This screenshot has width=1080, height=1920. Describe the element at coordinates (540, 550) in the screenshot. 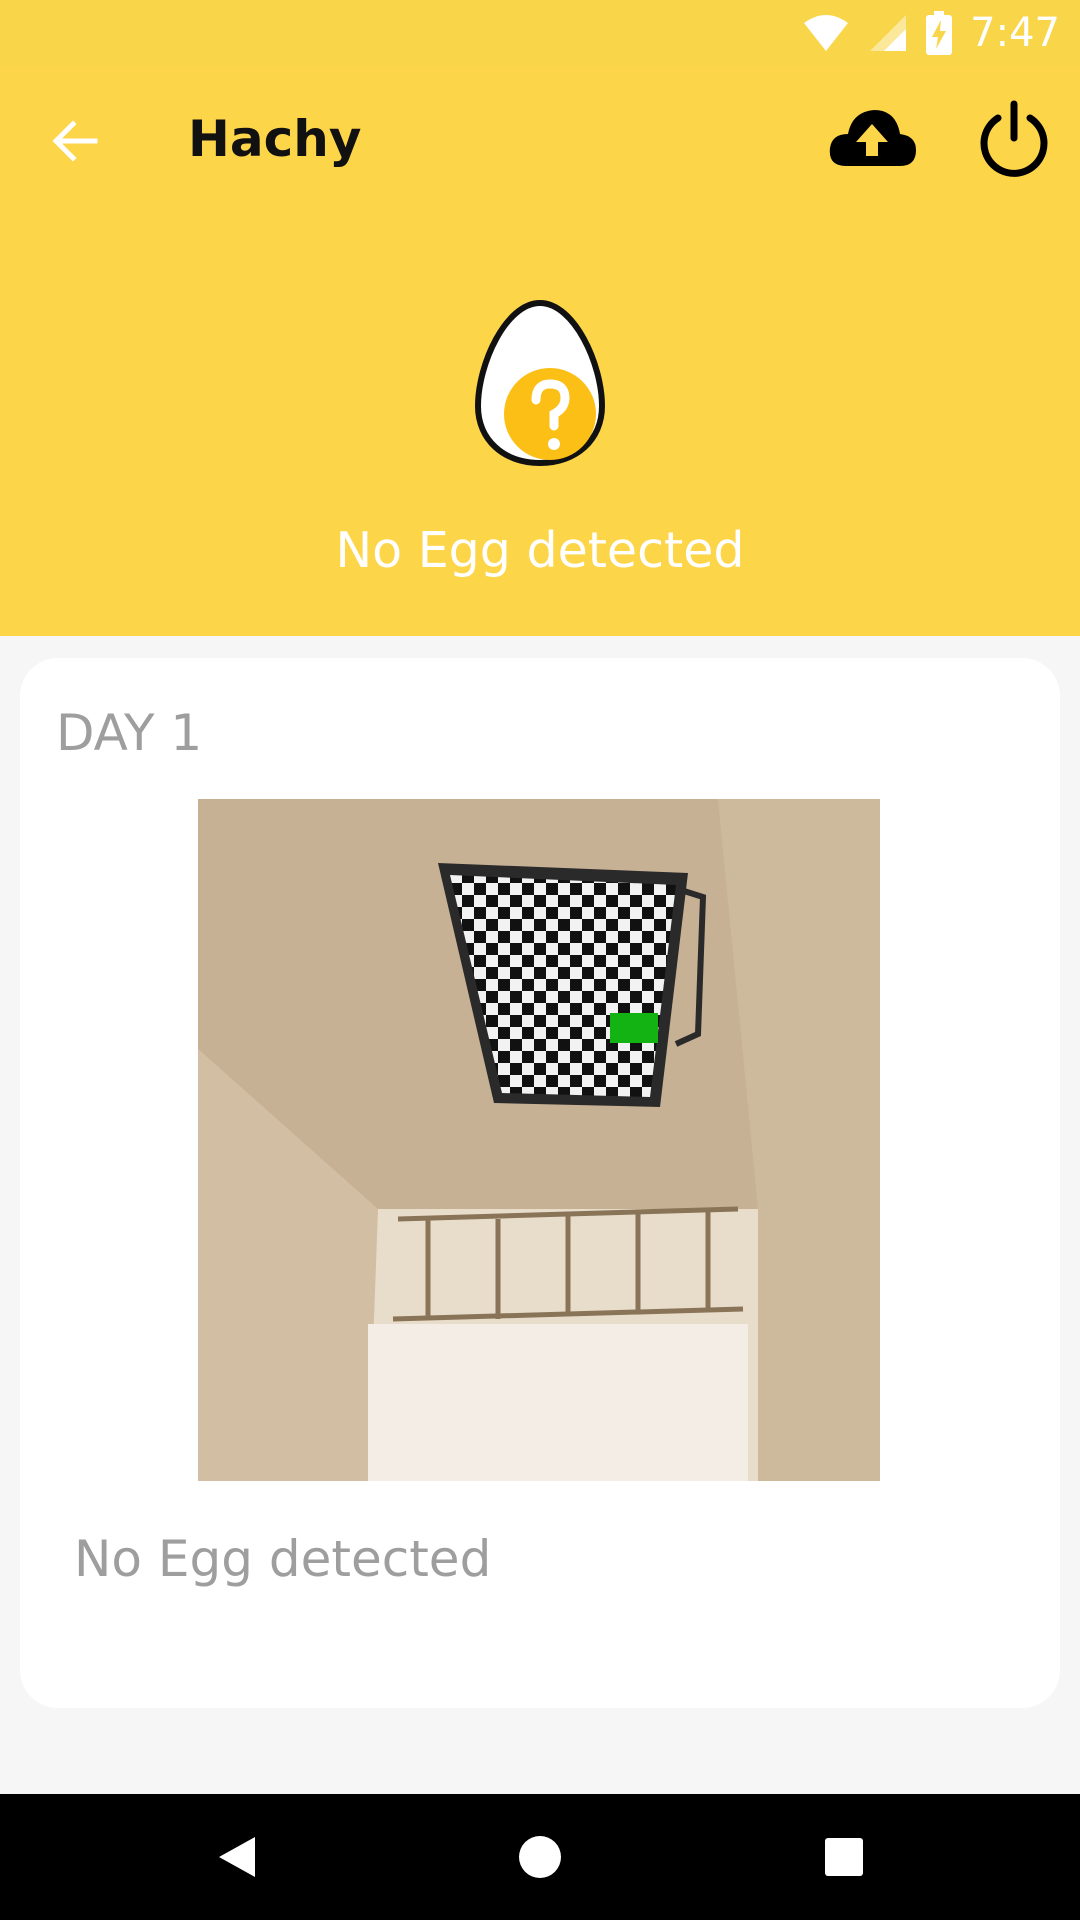

I see `header-status-text: No Egg detected` at that location.